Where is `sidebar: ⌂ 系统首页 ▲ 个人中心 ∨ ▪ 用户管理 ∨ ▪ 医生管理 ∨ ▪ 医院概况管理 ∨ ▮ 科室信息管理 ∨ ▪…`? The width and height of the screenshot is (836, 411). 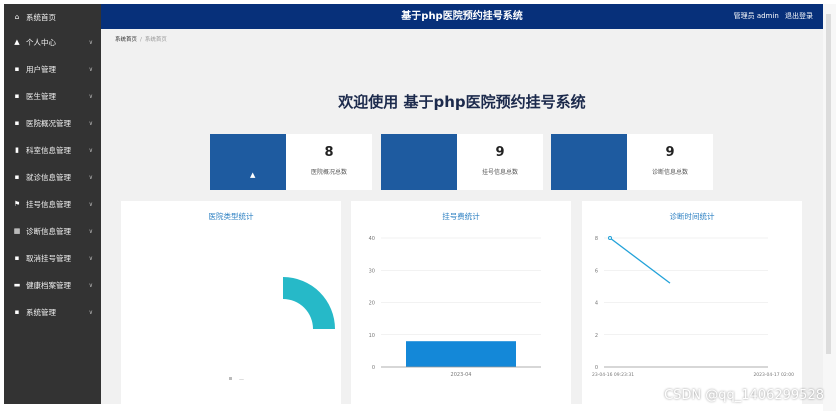
sidebar: ⌂ 系统首页 ▲ 个人中心 ∨ ▪ 用户管理 ∨ ▪ 医生管理 ∨ ▪ 医院概况管理 ∨ ▮ 科室信息管理 ∨ ▪… is located at coordinates (52, 204).